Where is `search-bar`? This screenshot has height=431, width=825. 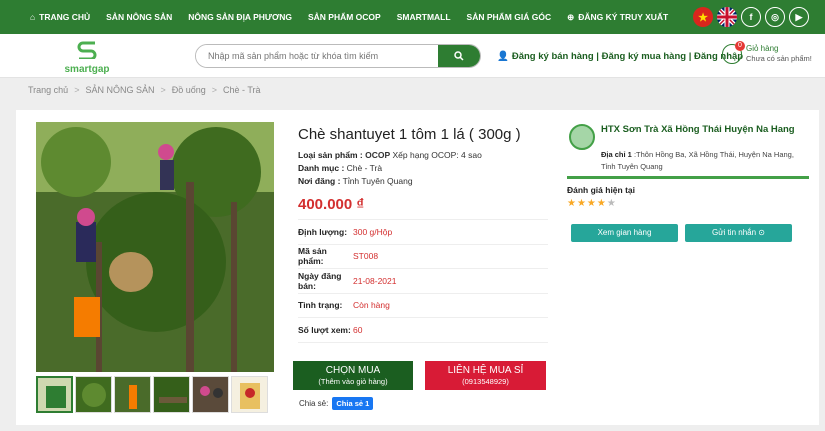
search-bar is located at coordinates (338, 56).